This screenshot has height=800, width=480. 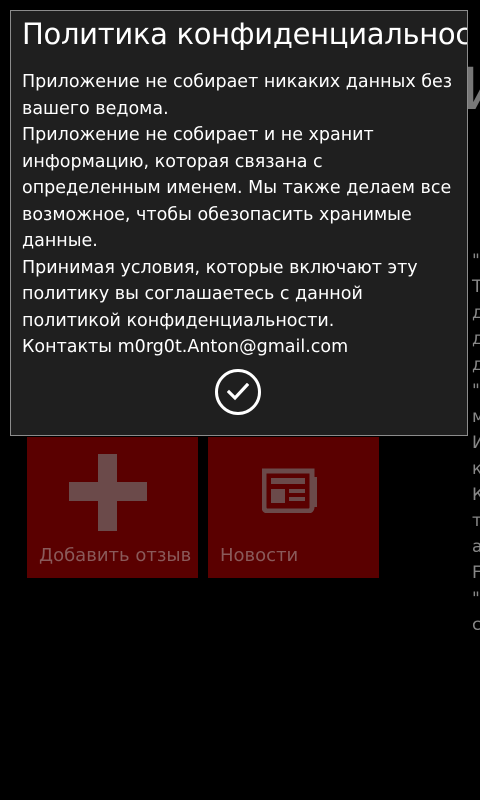 What do you see at coordinates (476, 625) in the screenshot?
I see `bg-fragment: с` at bounding box center [476, 625].